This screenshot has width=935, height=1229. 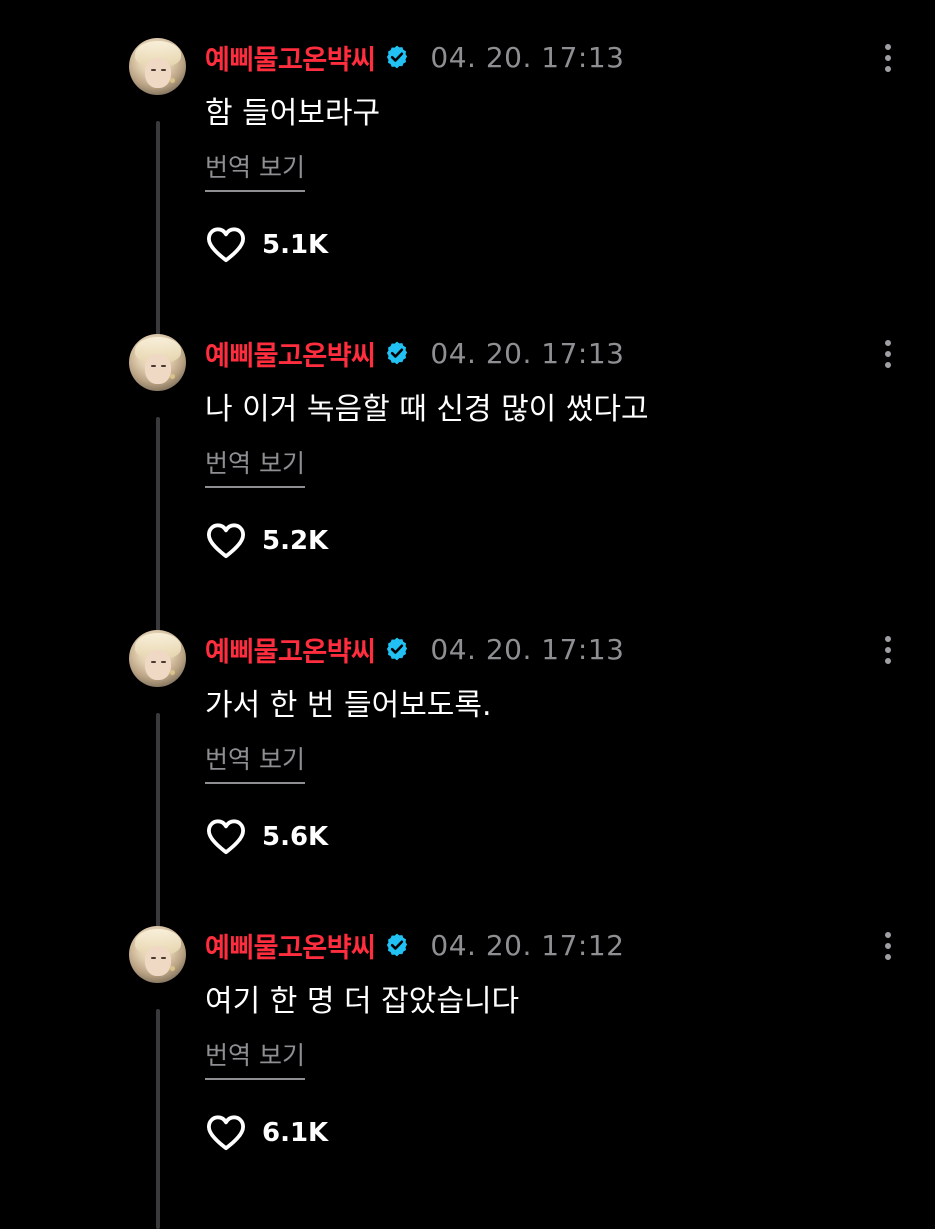 What do you see at coordinates (293, 113) in the screenshot?
I see `comment-text: 함 들어보라구` at bounding box center [293, 113].